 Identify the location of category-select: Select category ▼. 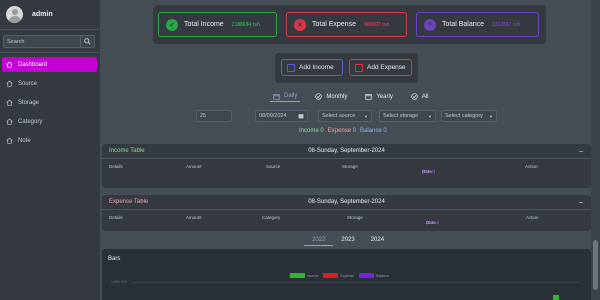
(469, 116).